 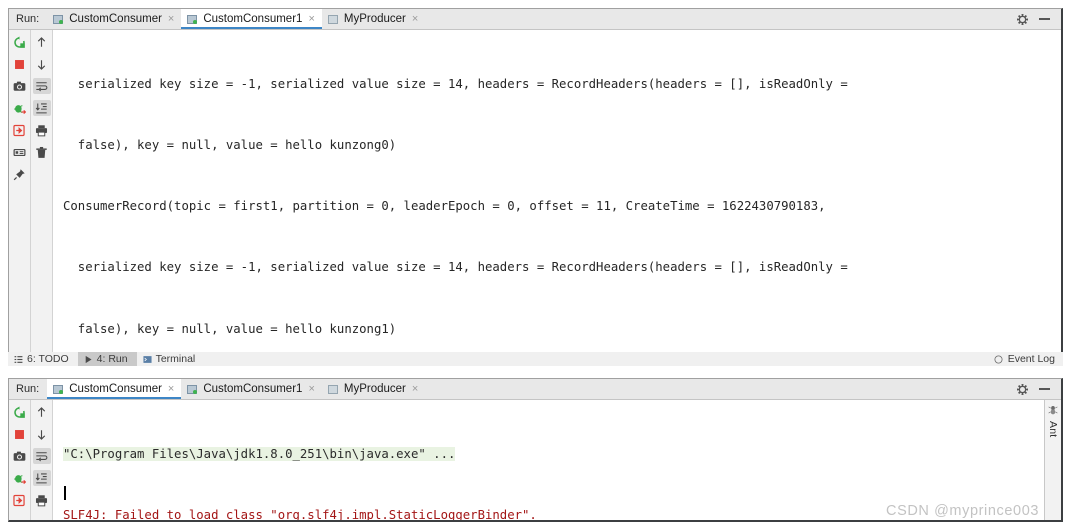 I want to click on event-log-icon, so click(x=998, y=359).